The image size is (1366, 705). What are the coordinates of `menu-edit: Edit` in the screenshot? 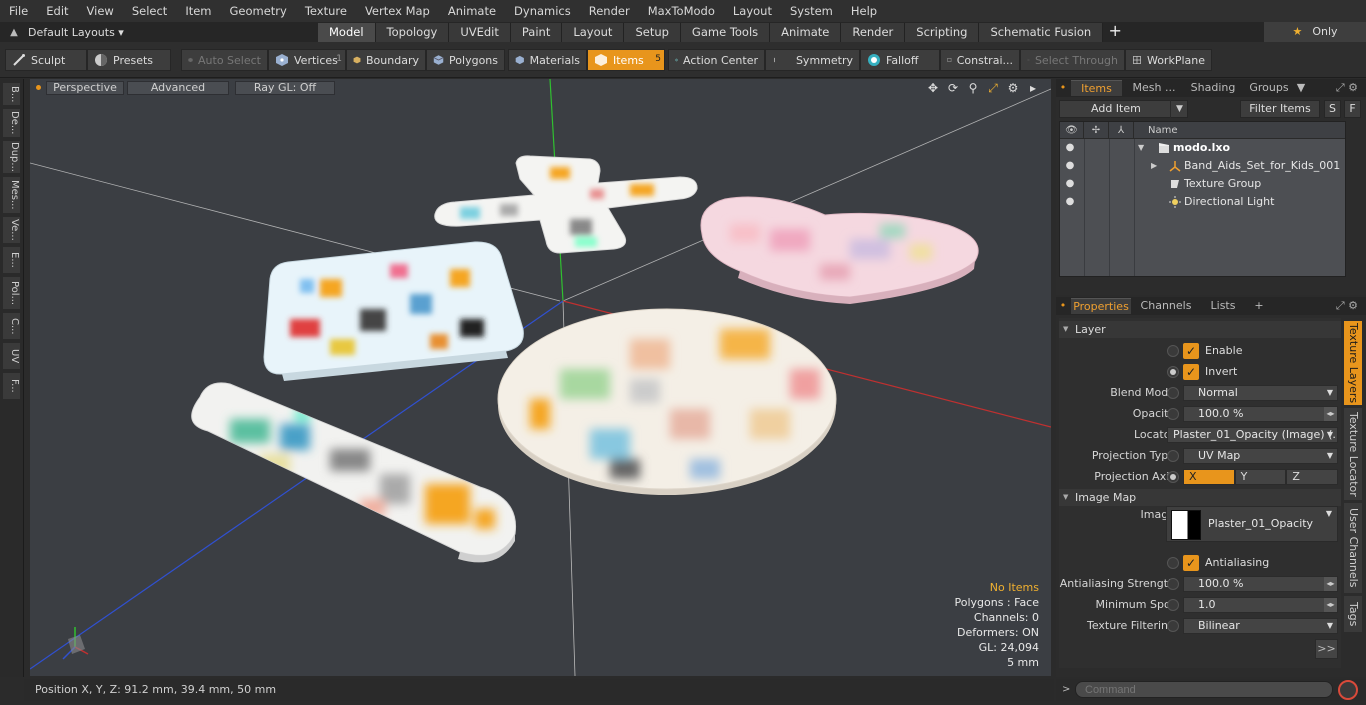 It's located at (57, 11).